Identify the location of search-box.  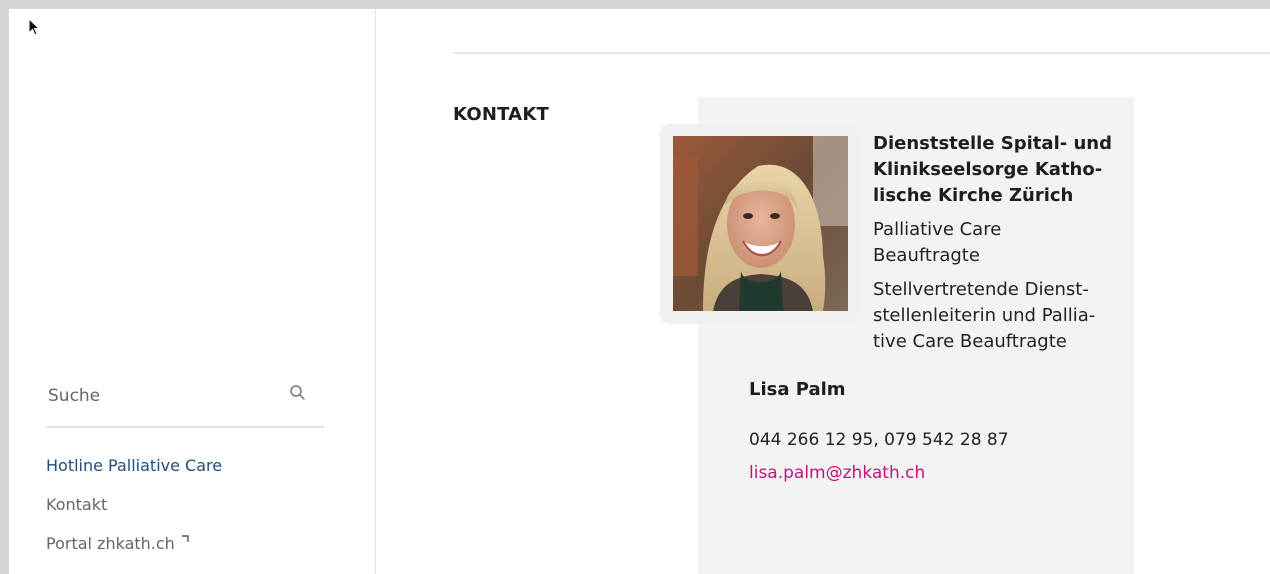
(185, 401).